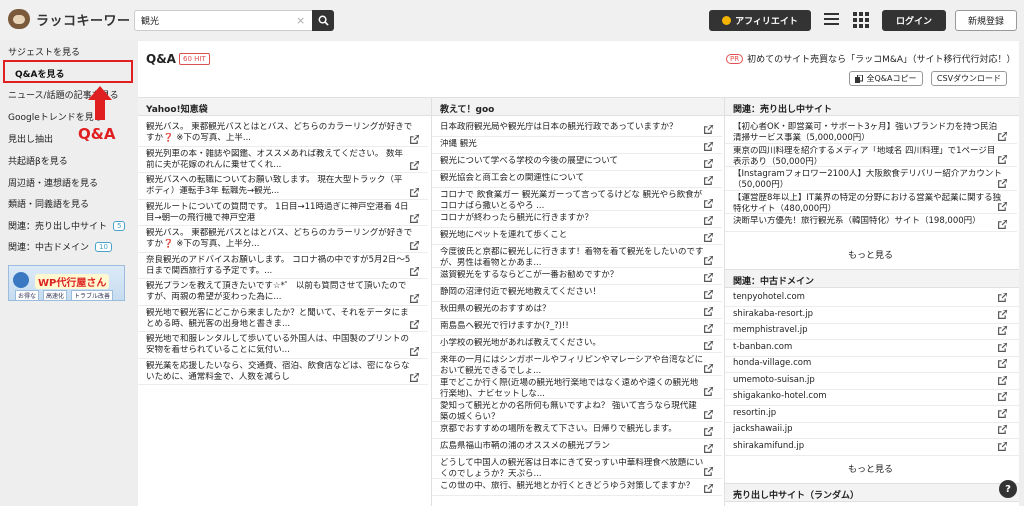 The width and height of the screenshot is (1024, 506). I want to click on domain-item: resortin.jp, so click(858, 413).